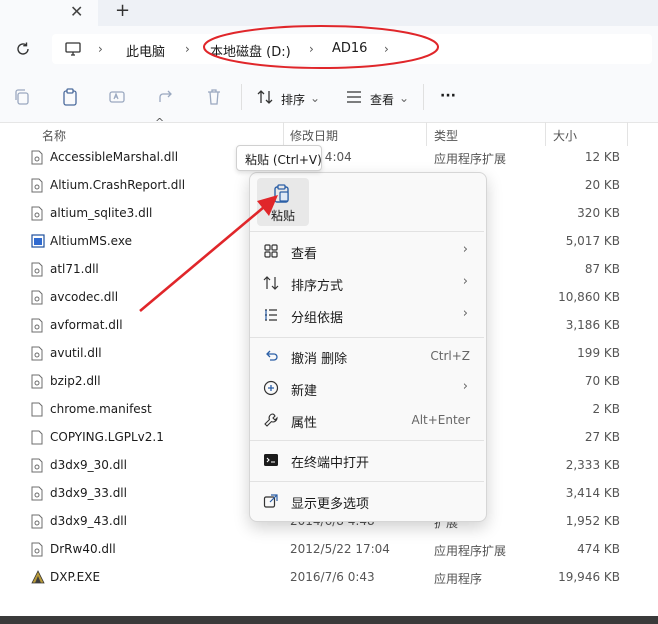  Describe the element at coordinates (271, 356) in the screenshot. I see `undo-icon` at that location.